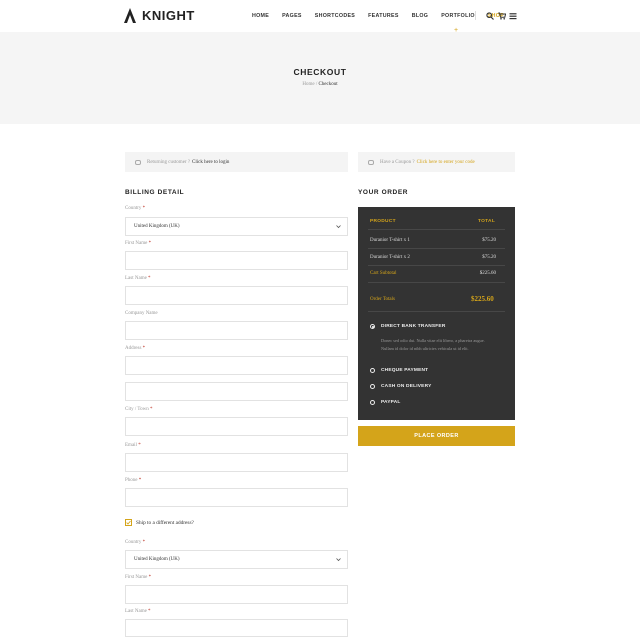 This screenshot has height=640, width=640. What do you see at coordinates (157, 559) in the screenshot?
I see `ship-country-value: United Kingdom (UK)` at bounding box center [157, 559].